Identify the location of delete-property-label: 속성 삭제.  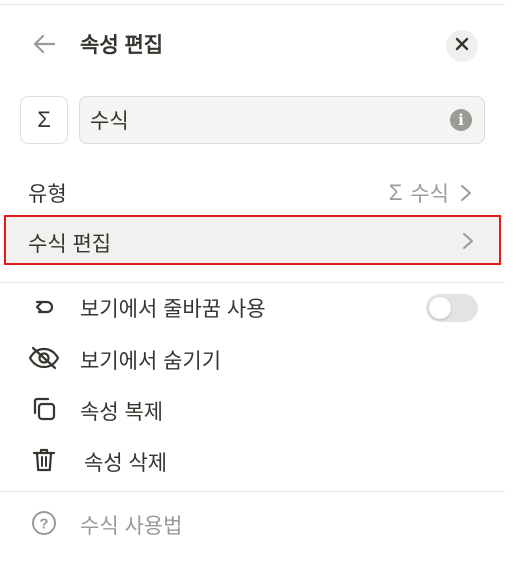
(126, 463).